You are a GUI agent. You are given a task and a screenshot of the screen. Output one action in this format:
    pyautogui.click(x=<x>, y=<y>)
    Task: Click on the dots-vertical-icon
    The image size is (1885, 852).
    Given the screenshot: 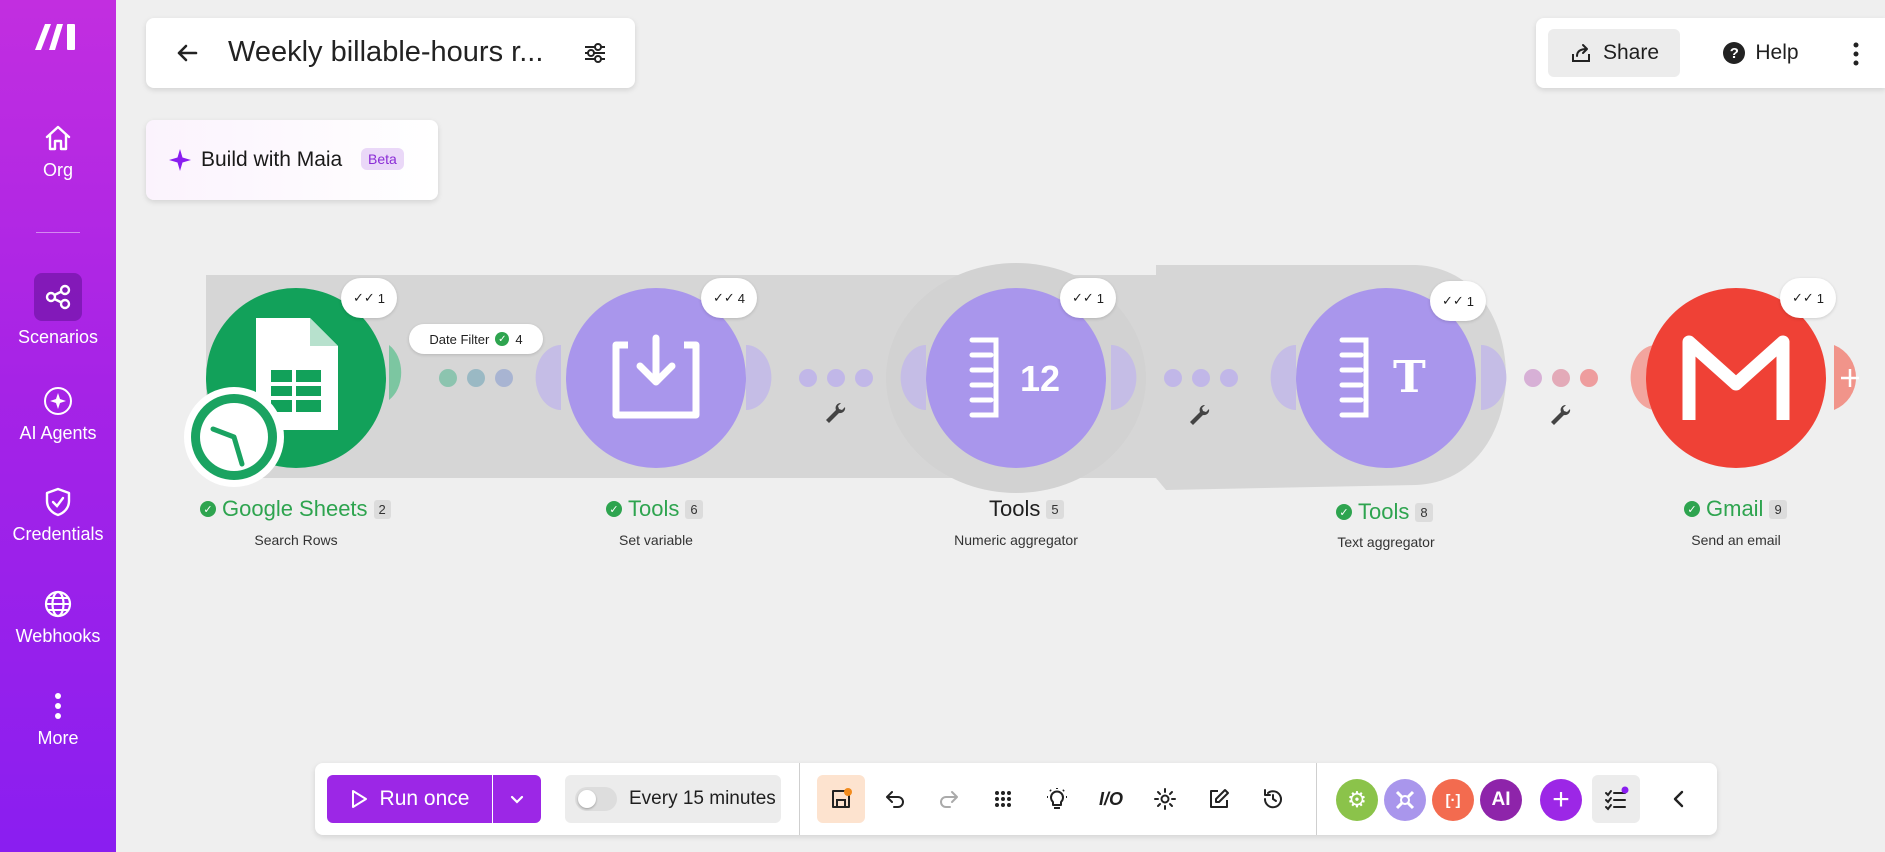 What is the action you would take?
    pyautogui.click(x=58, y=706)
    